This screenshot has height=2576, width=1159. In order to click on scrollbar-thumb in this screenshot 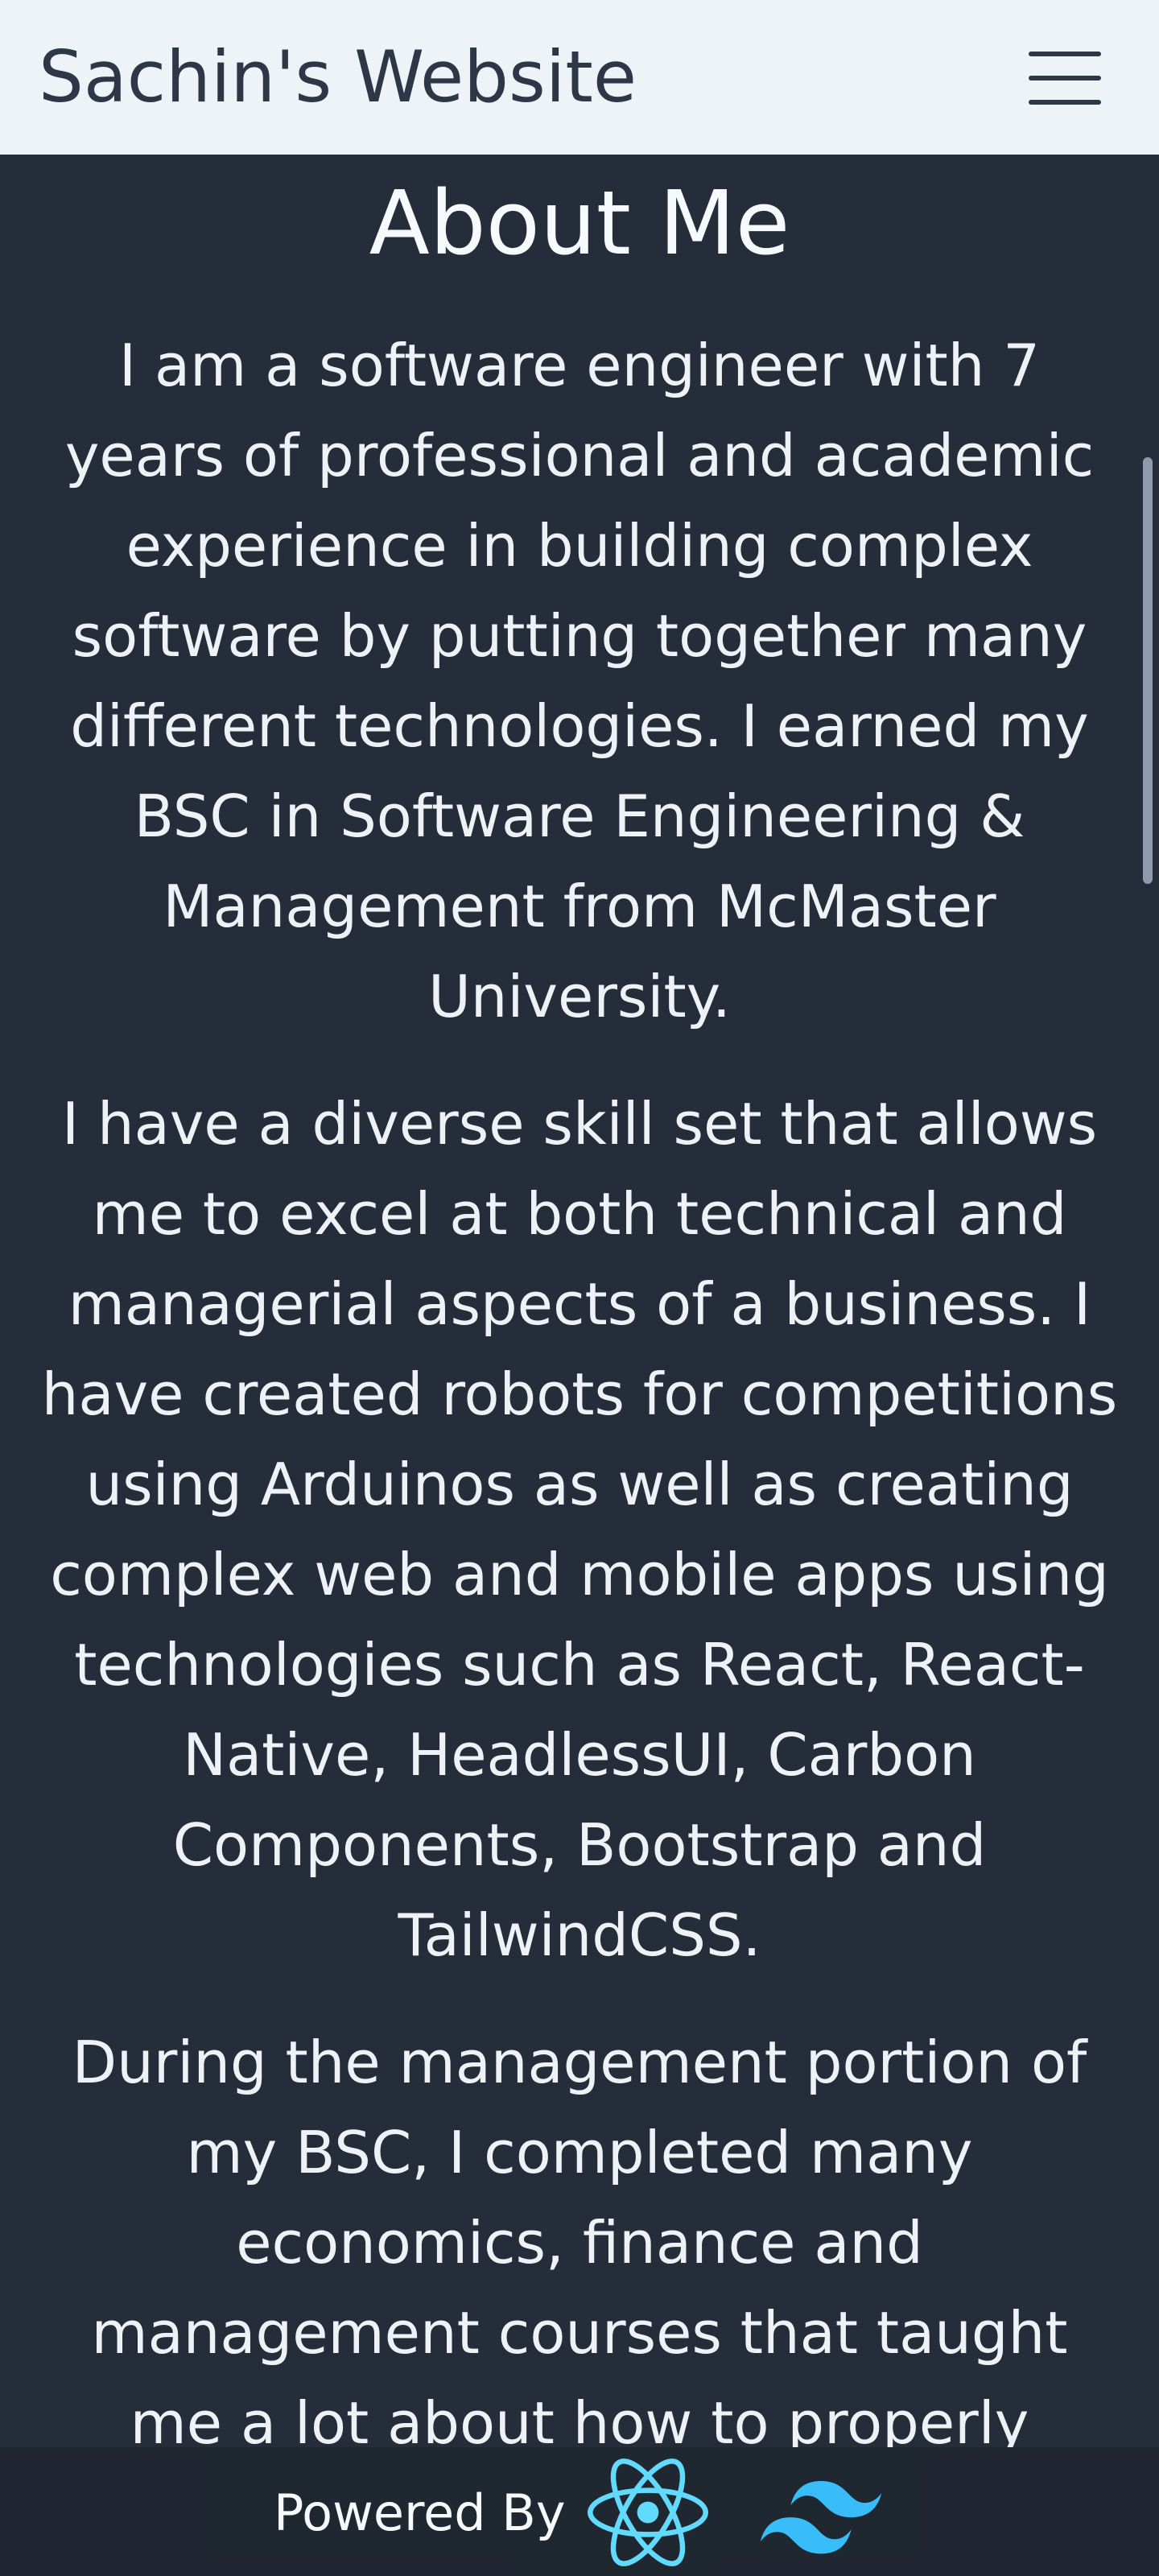, I will do `click(1148, 670)`.